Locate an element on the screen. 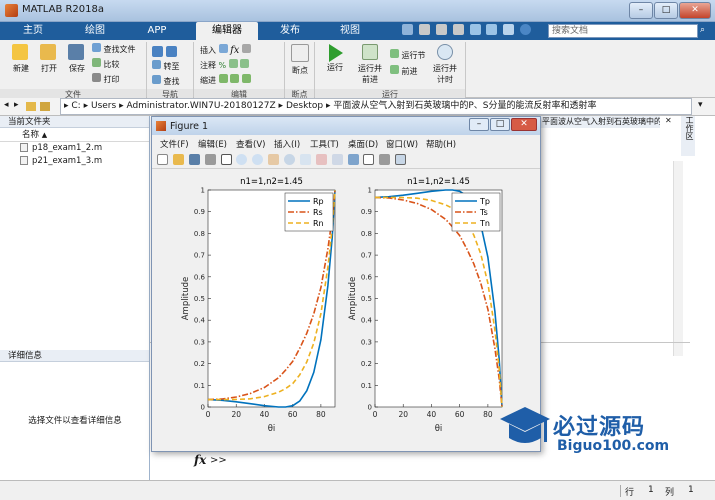 This screenshot has width=715, height=500. redo-quick-icon is located at coordinates (492, 29).